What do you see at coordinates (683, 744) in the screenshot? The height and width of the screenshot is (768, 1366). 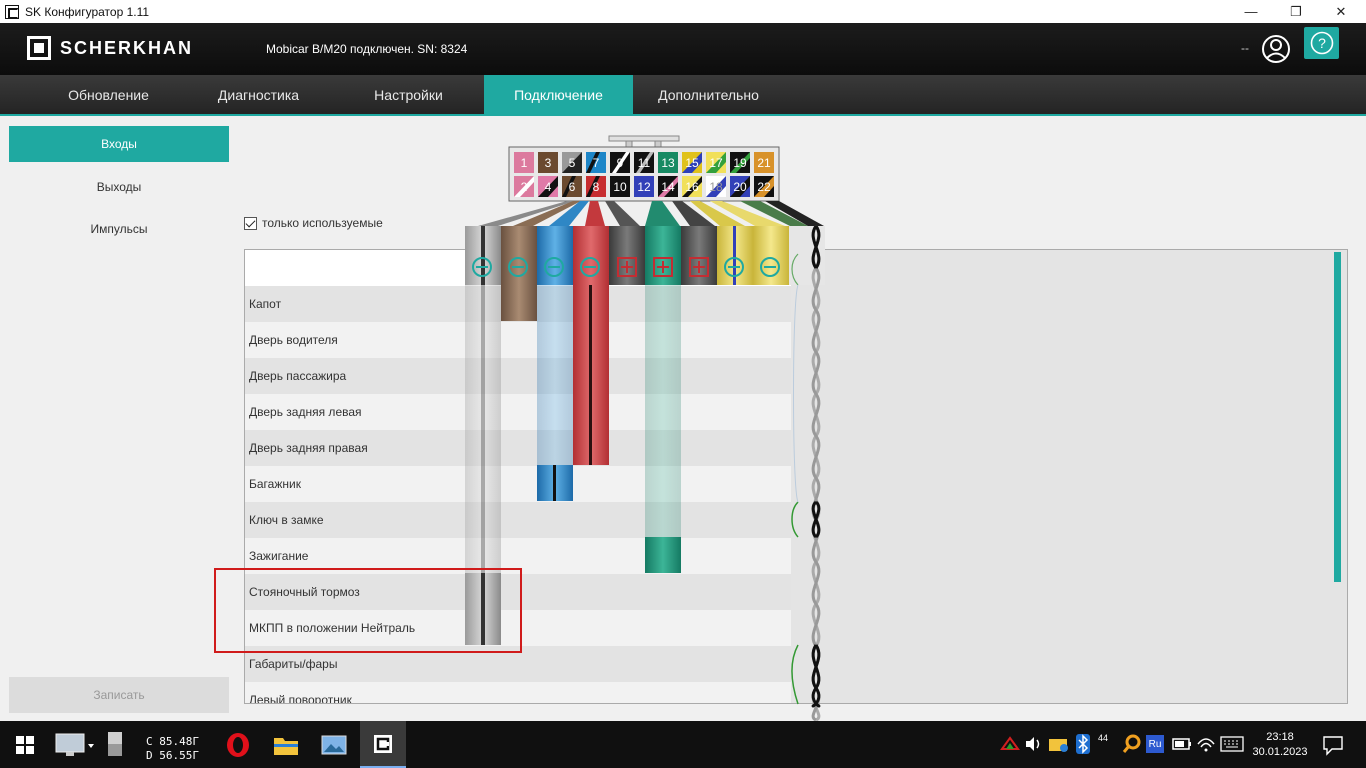 I see `taskbar: 44 Ru` at bounding box center [683, 744].